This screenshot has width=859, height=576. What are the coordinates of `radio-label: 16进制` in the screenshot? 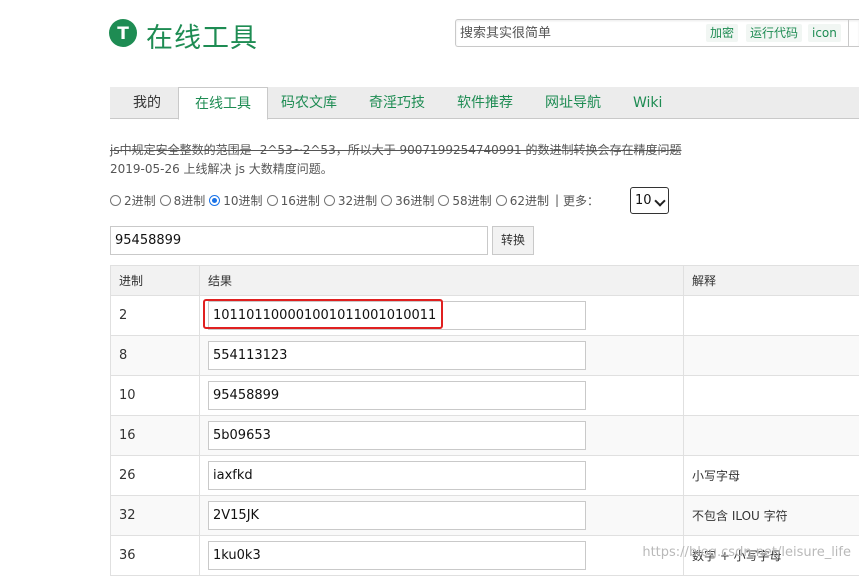 It's located at (300, 200).